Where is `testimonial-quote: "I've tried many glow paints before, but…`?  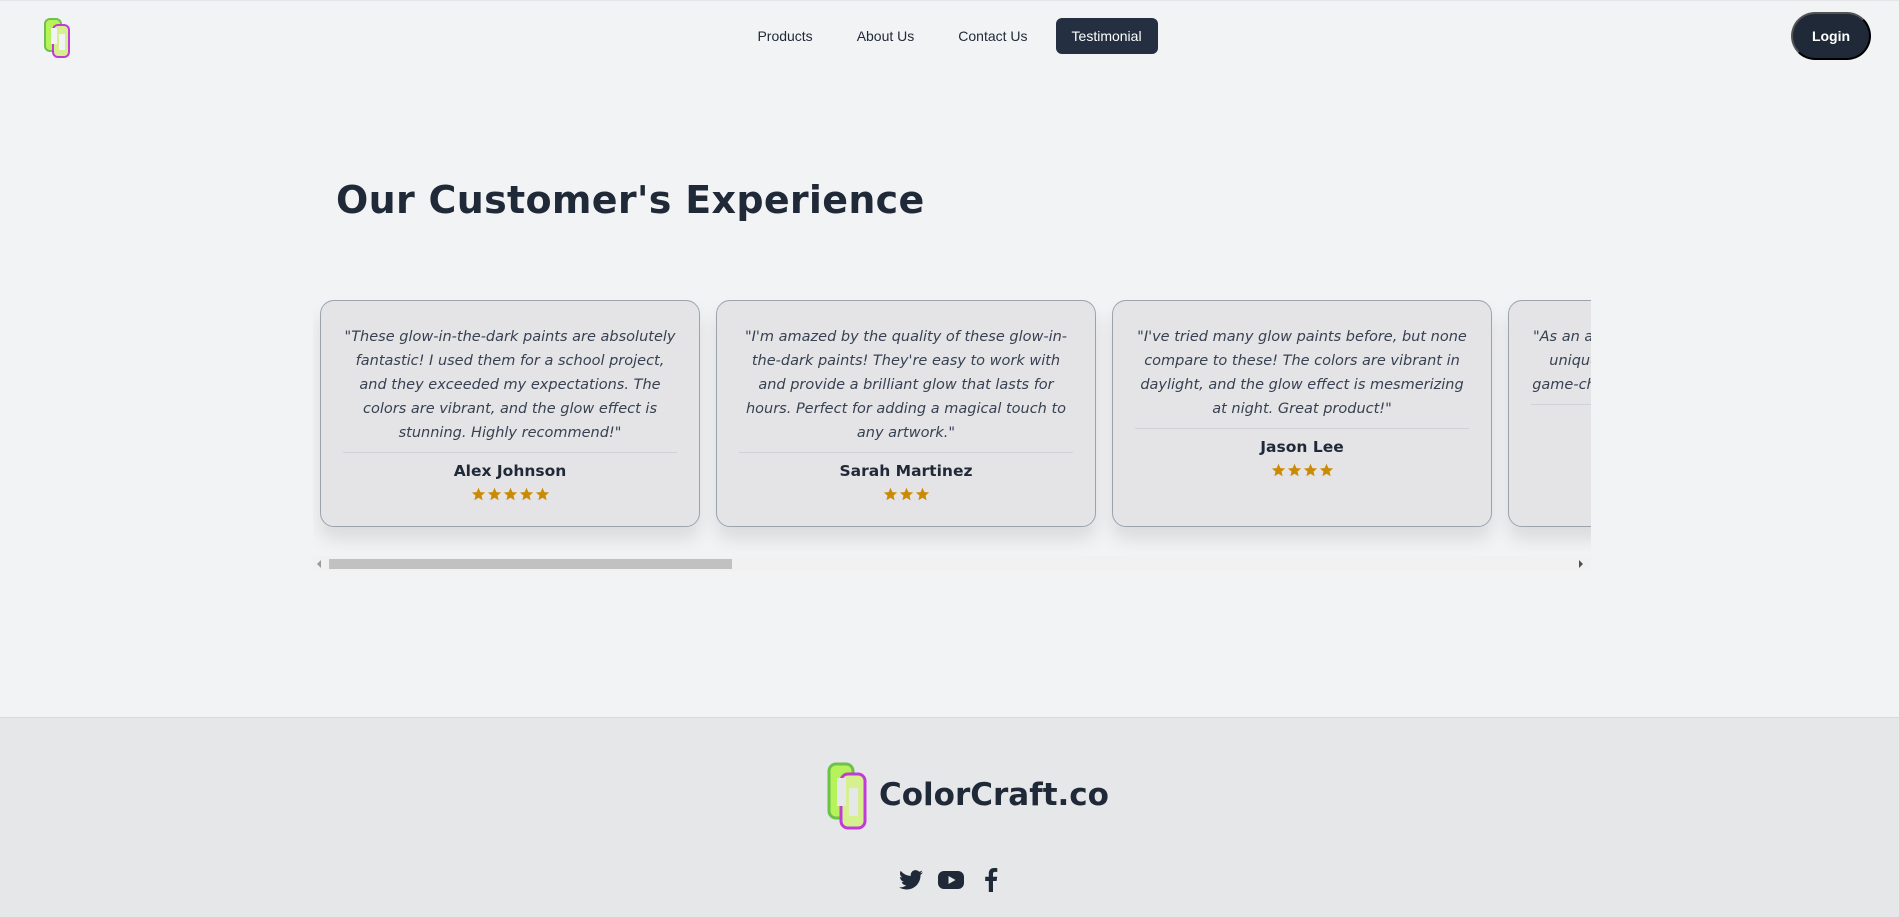
testimonial-quote: "I've tried many glow paints before, but… is located at coordinates (1302, 373).